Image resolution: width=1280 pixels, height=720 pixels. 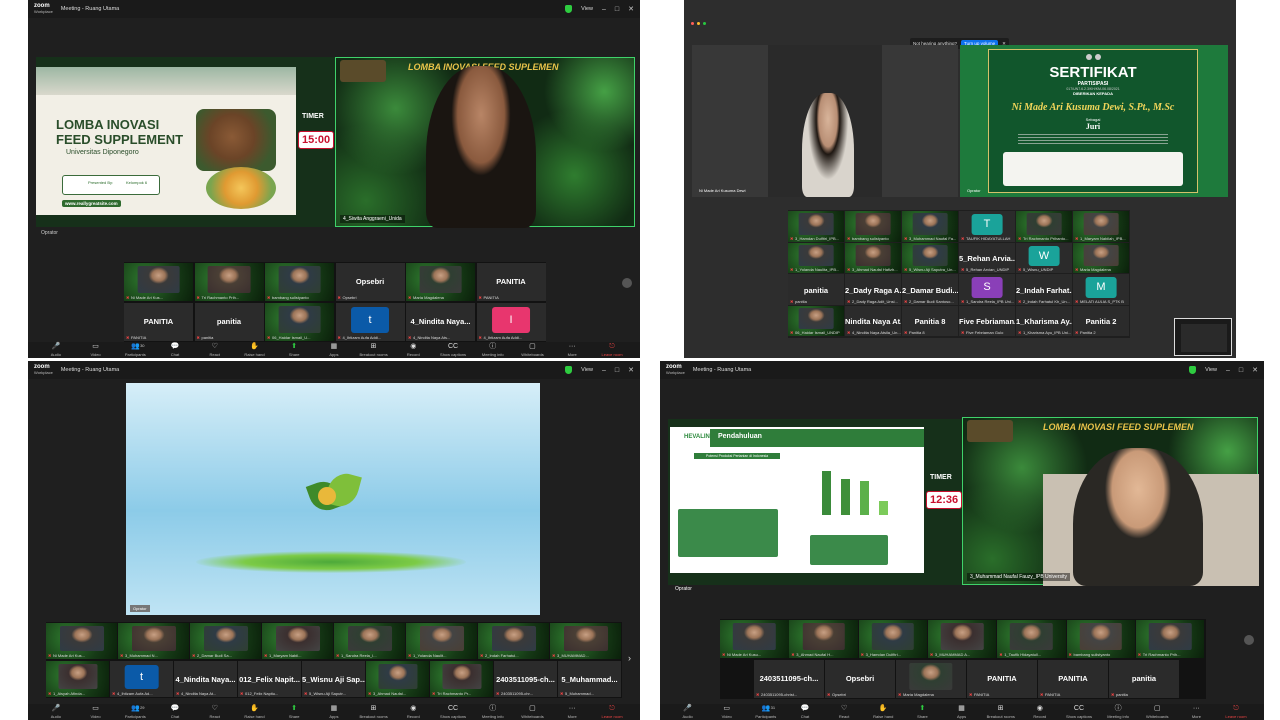 I want to click on show-captions-button: CC Show captions, so click(x=1078, y=712).